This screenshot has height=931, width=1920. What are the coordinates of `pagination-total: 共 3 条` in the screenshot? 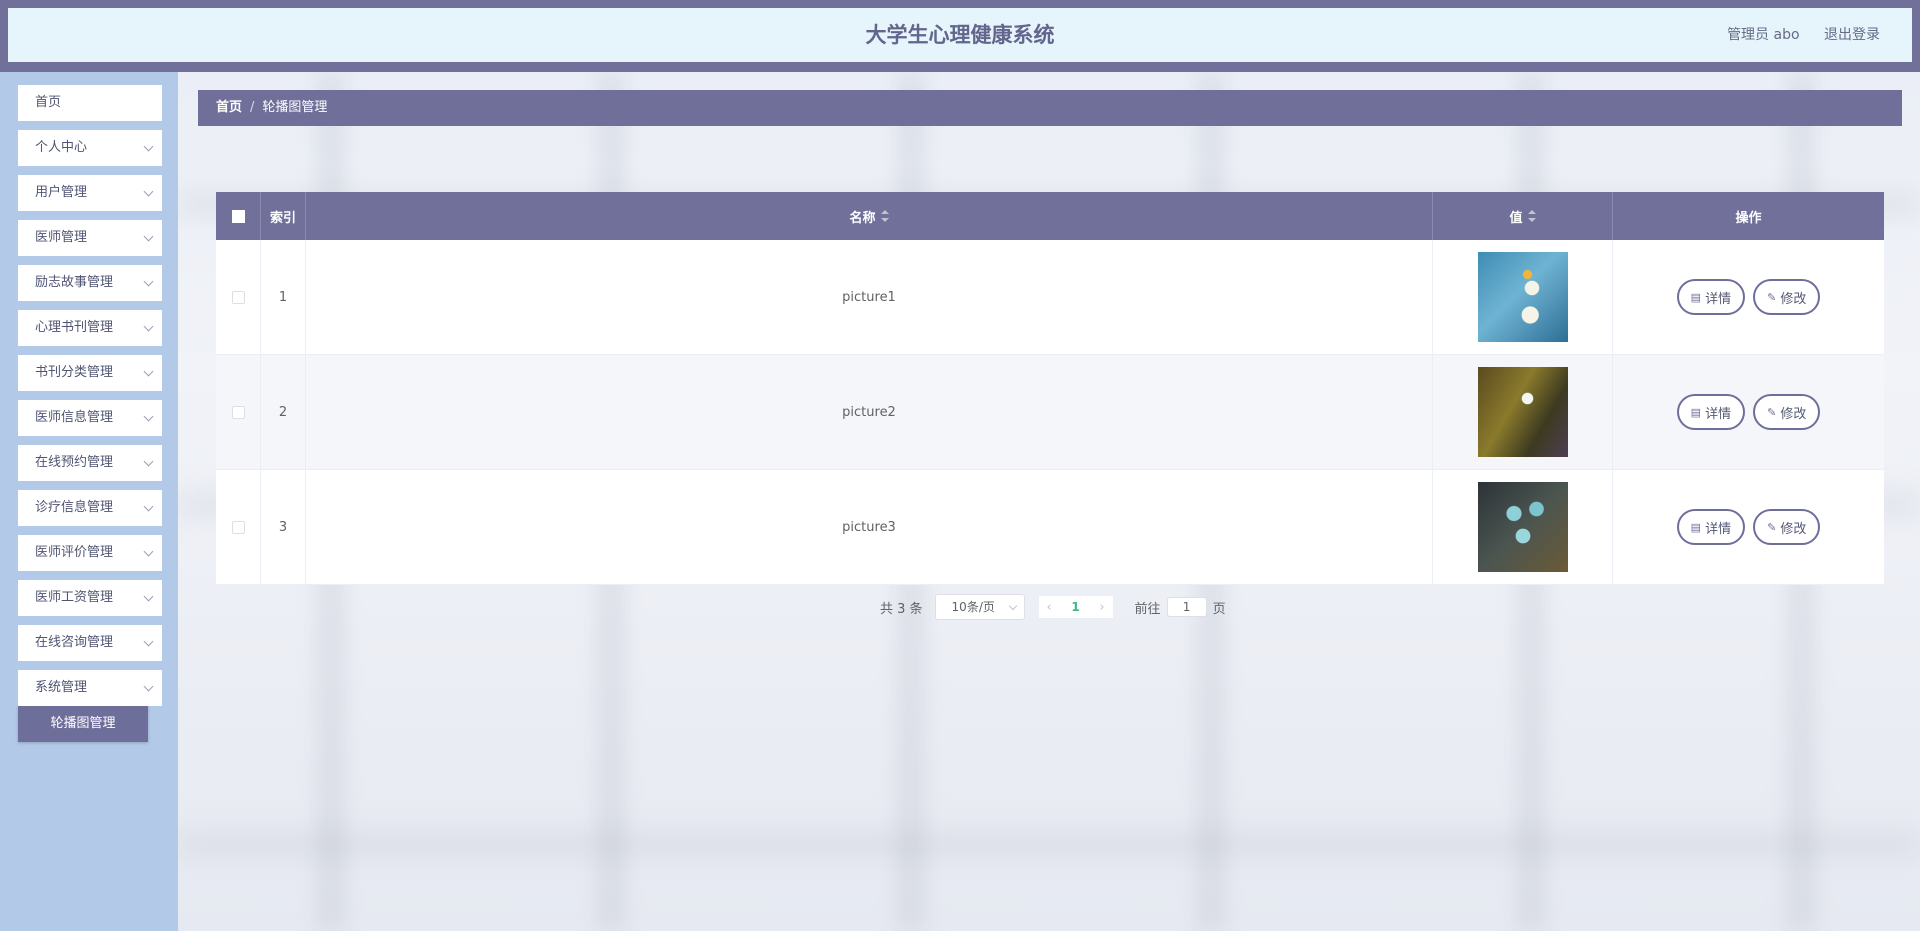 It's located at (901, 609).